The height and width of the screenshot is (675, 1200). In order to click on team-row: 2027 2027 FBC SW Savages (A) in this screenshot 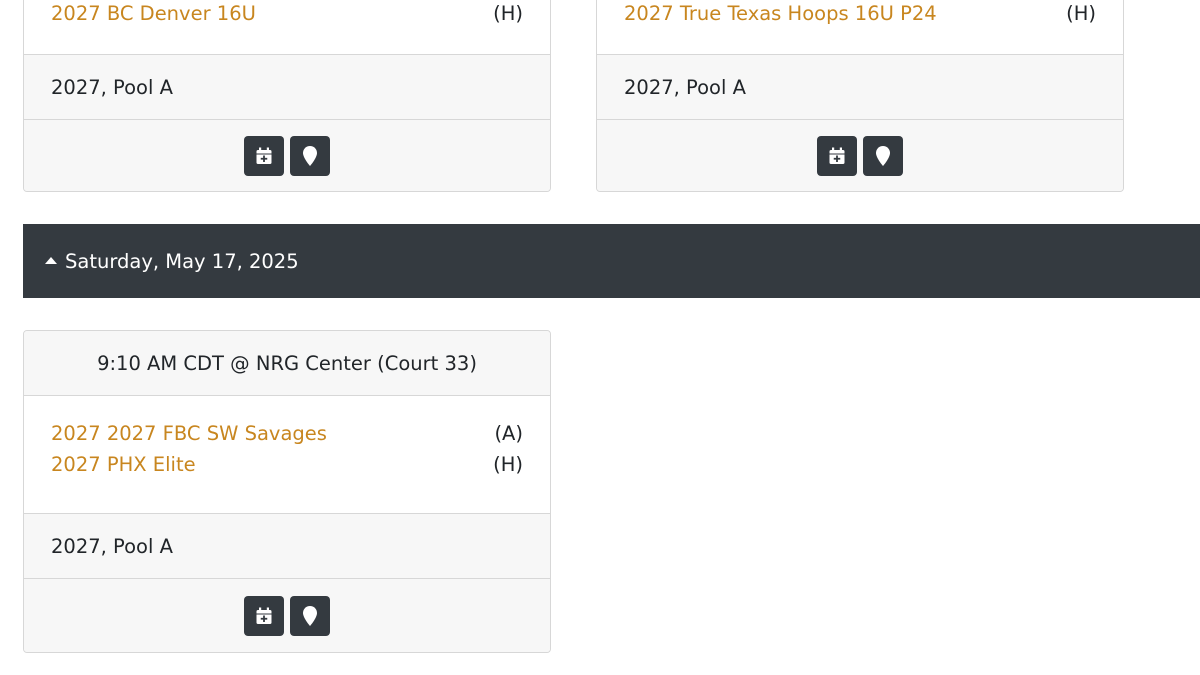, I will do `click(287, 433)`.